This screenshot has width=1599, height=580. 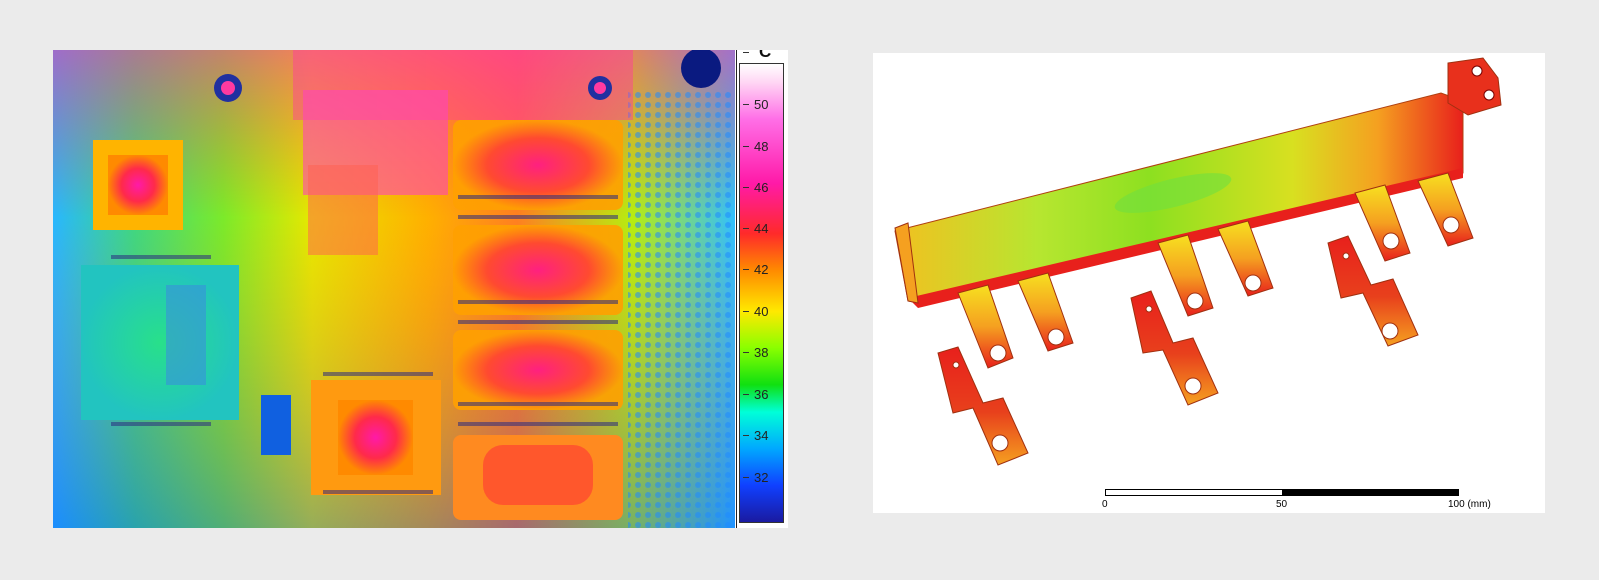 What do you see at coordinates (761, 352) in the screenshot?
I see `scale-tick-label: 38` at bounding box center [761, 352].